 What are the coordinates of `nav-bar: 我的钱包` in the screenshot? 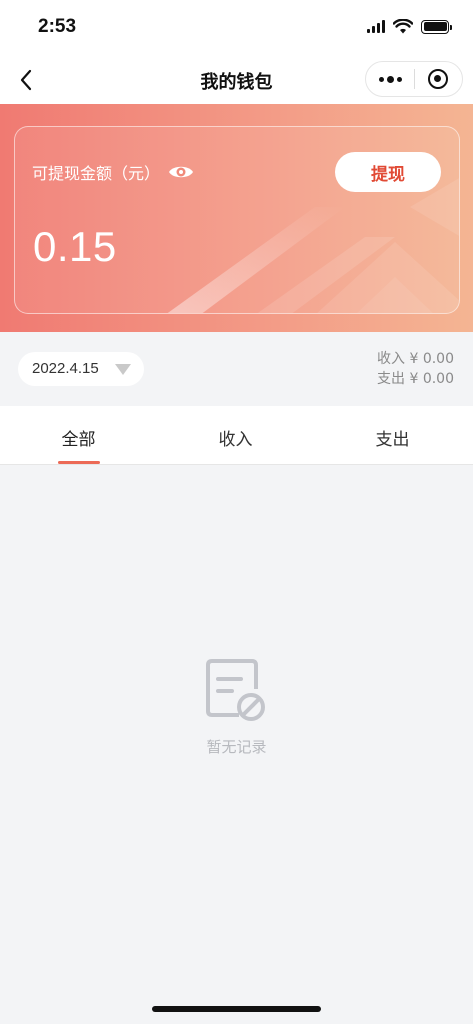 It's located at (236, 80).